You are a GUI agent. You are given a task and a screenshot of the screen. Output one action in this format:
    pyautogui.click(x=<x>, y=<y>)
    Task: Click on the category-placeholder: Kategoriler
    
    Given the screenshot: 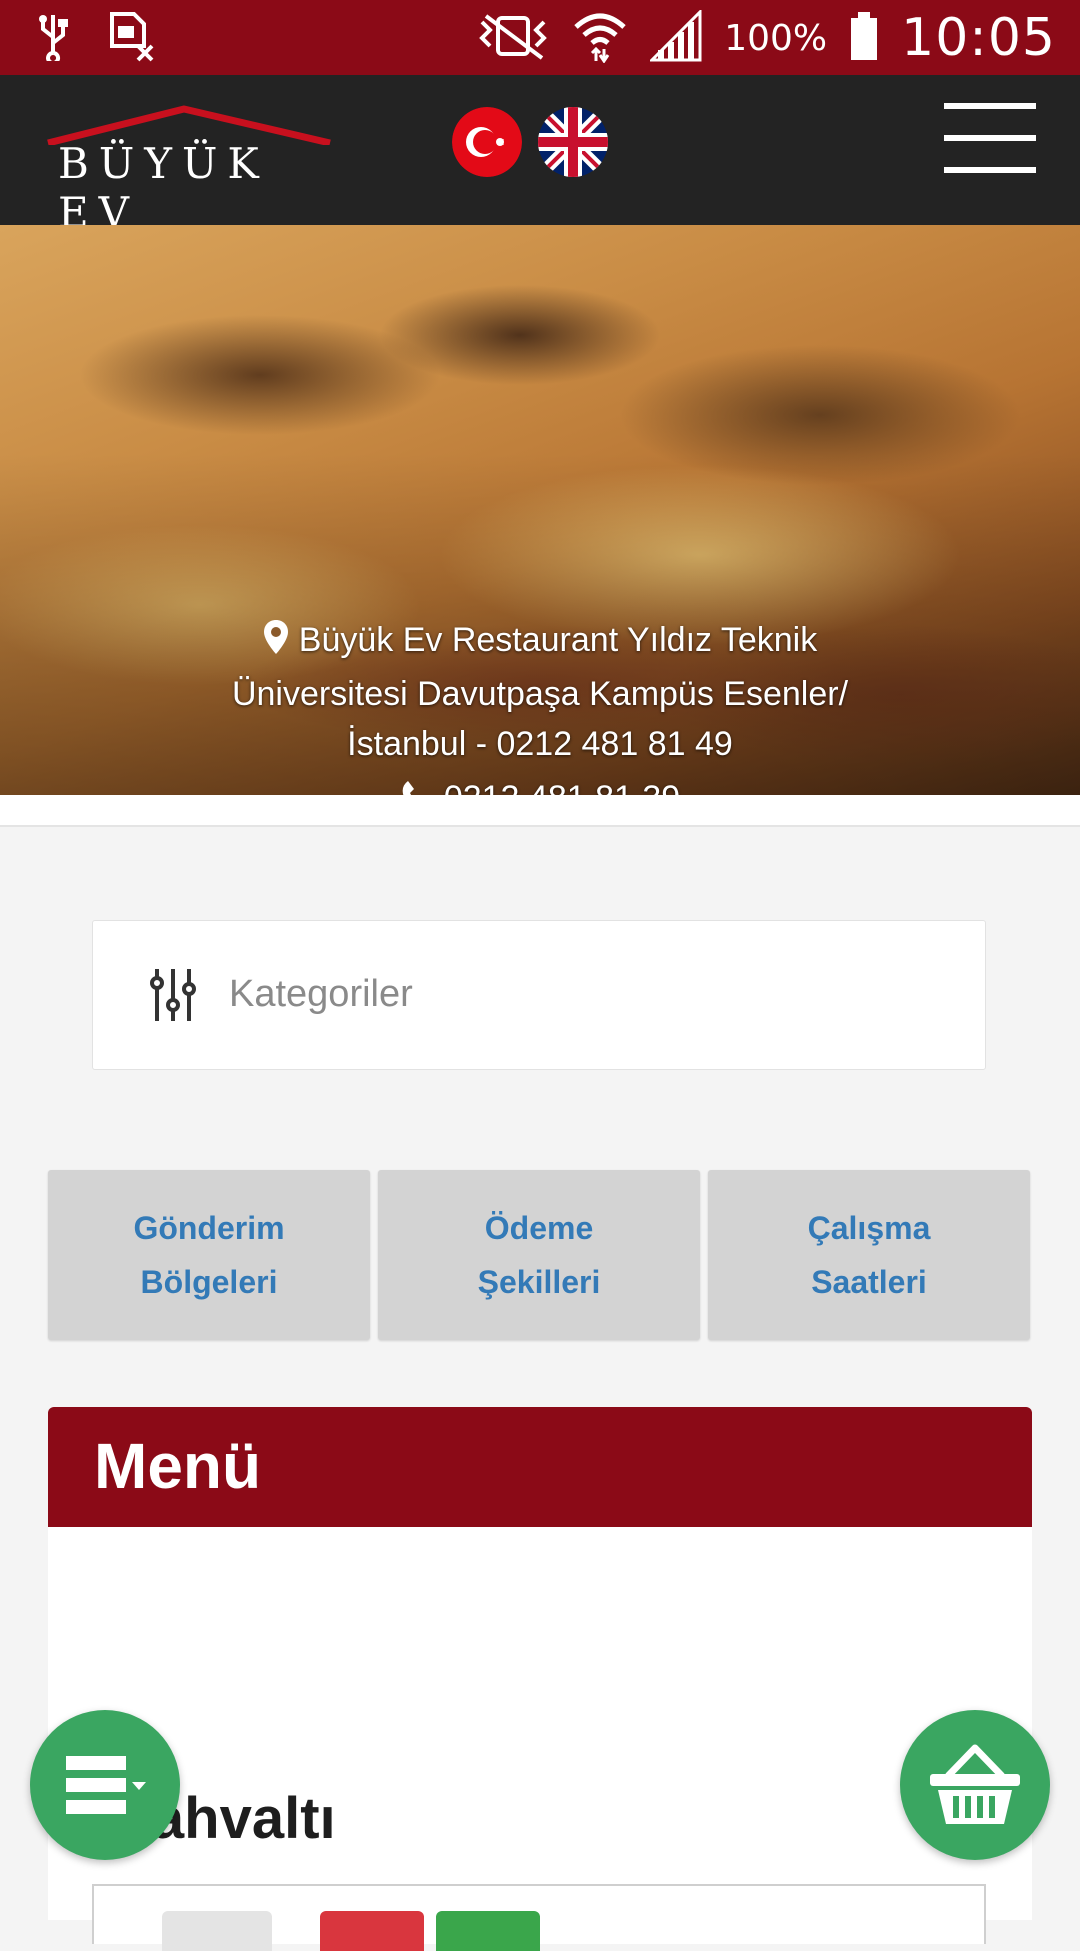 What is the action you would take?
    pyautogui.click(x=321, y=994)
    